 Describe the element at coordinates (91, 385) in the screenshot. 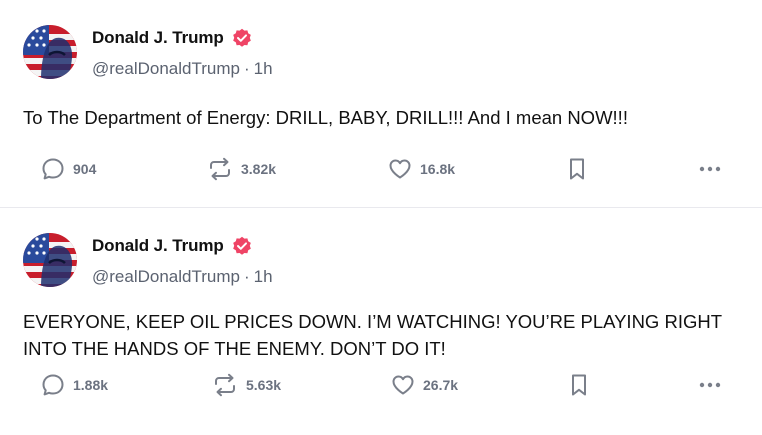

I see `reply-count: 1.88k` at that location.